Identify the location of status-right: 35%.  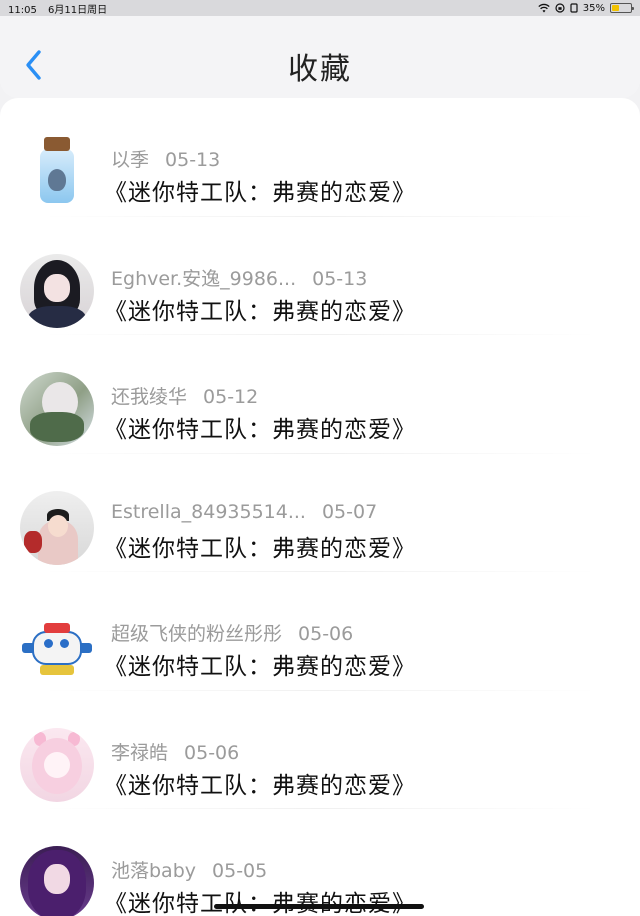
(586, 8).